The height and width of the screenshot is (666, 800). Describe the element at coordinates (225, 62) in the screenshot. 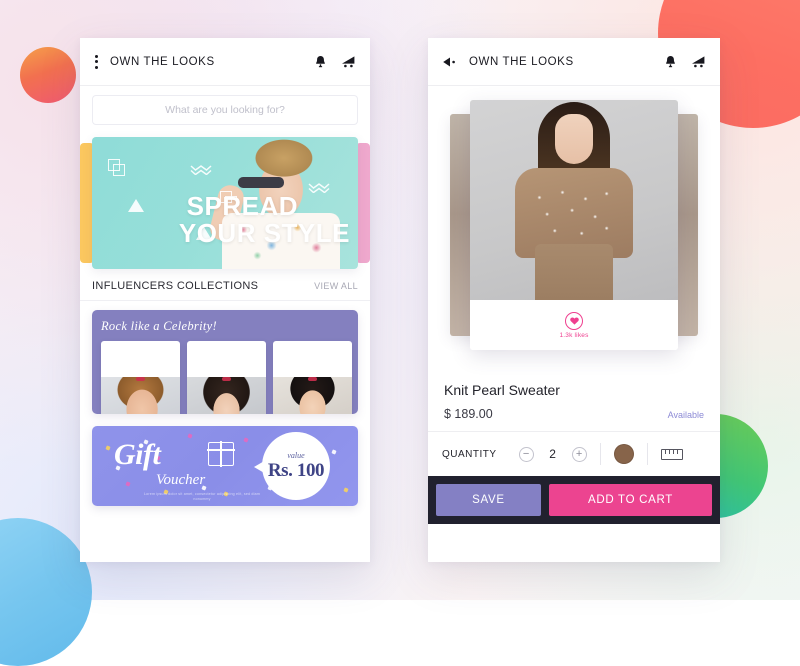

I see `home-appbar: OWN THE LOOKS` at that location.